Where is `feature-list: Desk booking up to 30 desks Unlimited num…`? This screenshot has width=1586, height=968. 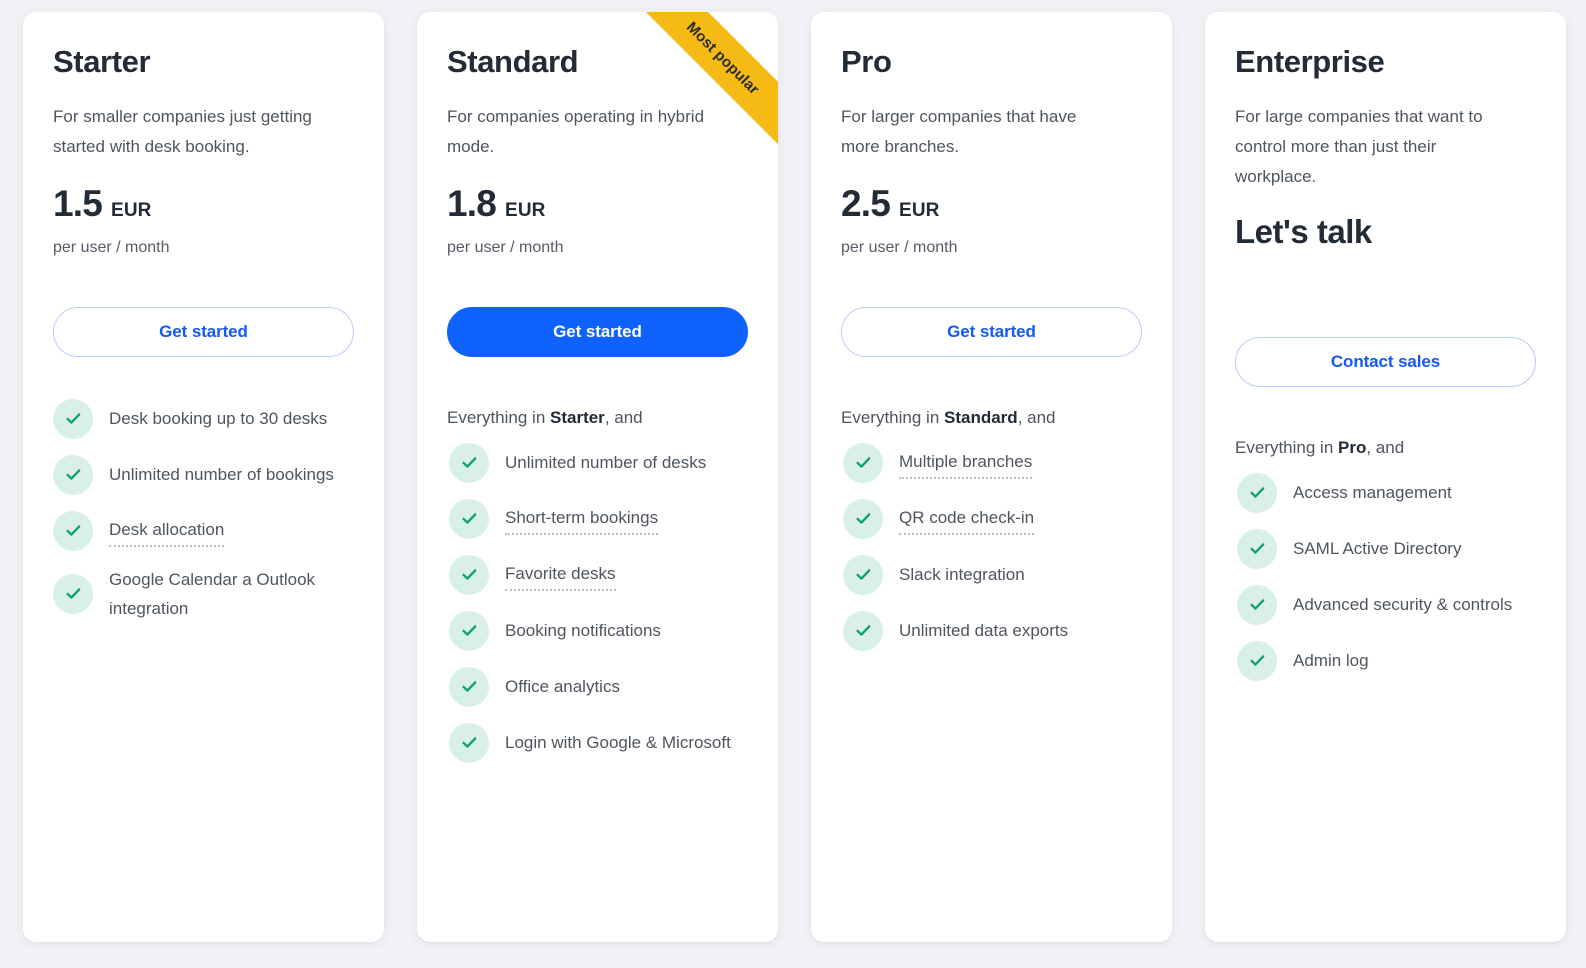
feature-list: Desk booking up to 30 desks Unlimited num… is located at coordinates (203, 510).